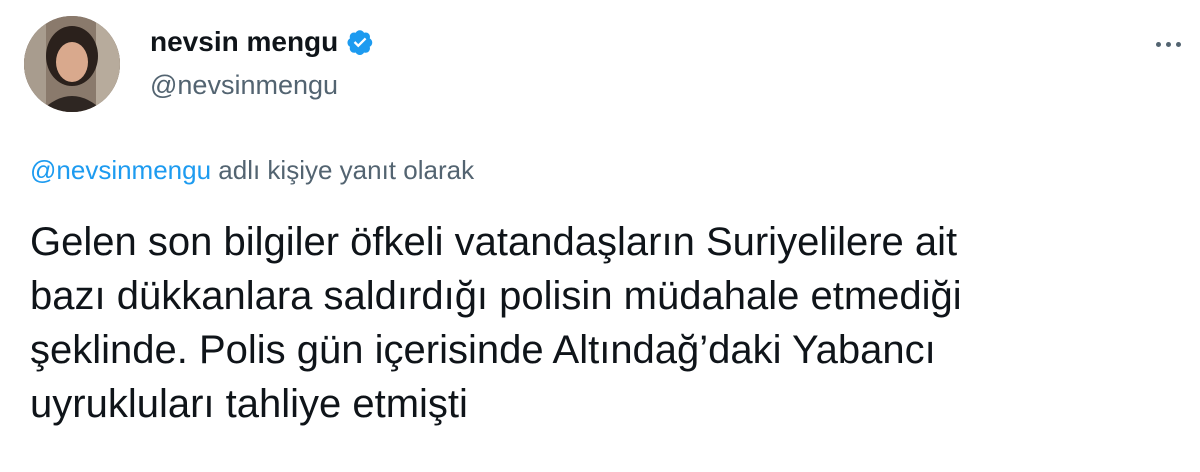 This screenshot has height=472, width=1200. I want to click on more-options-icon, so click(1168, 44).